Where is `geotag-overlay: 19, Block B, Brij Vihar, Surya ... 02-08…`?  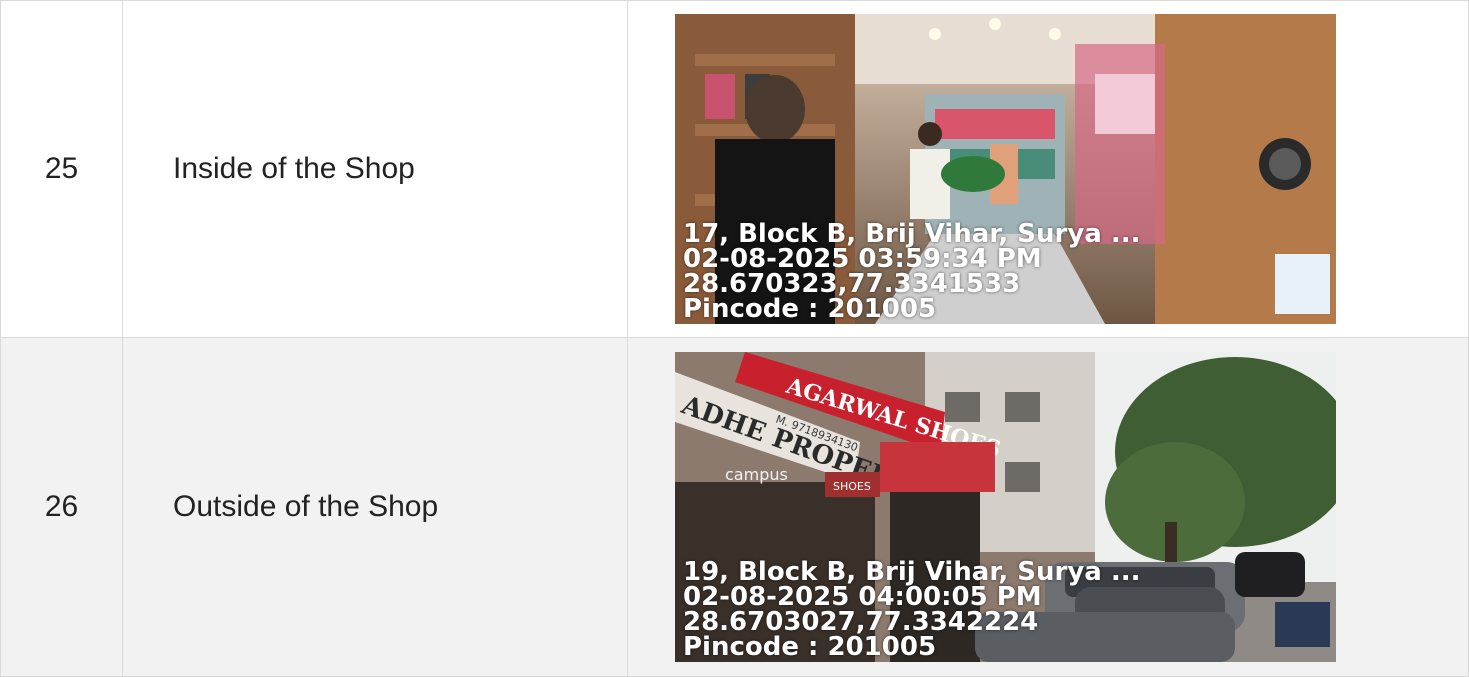 geotag-overlay: 19, Block B, Brij Vihar, Surya ... 02-08… is located at coordinates (912, 610).